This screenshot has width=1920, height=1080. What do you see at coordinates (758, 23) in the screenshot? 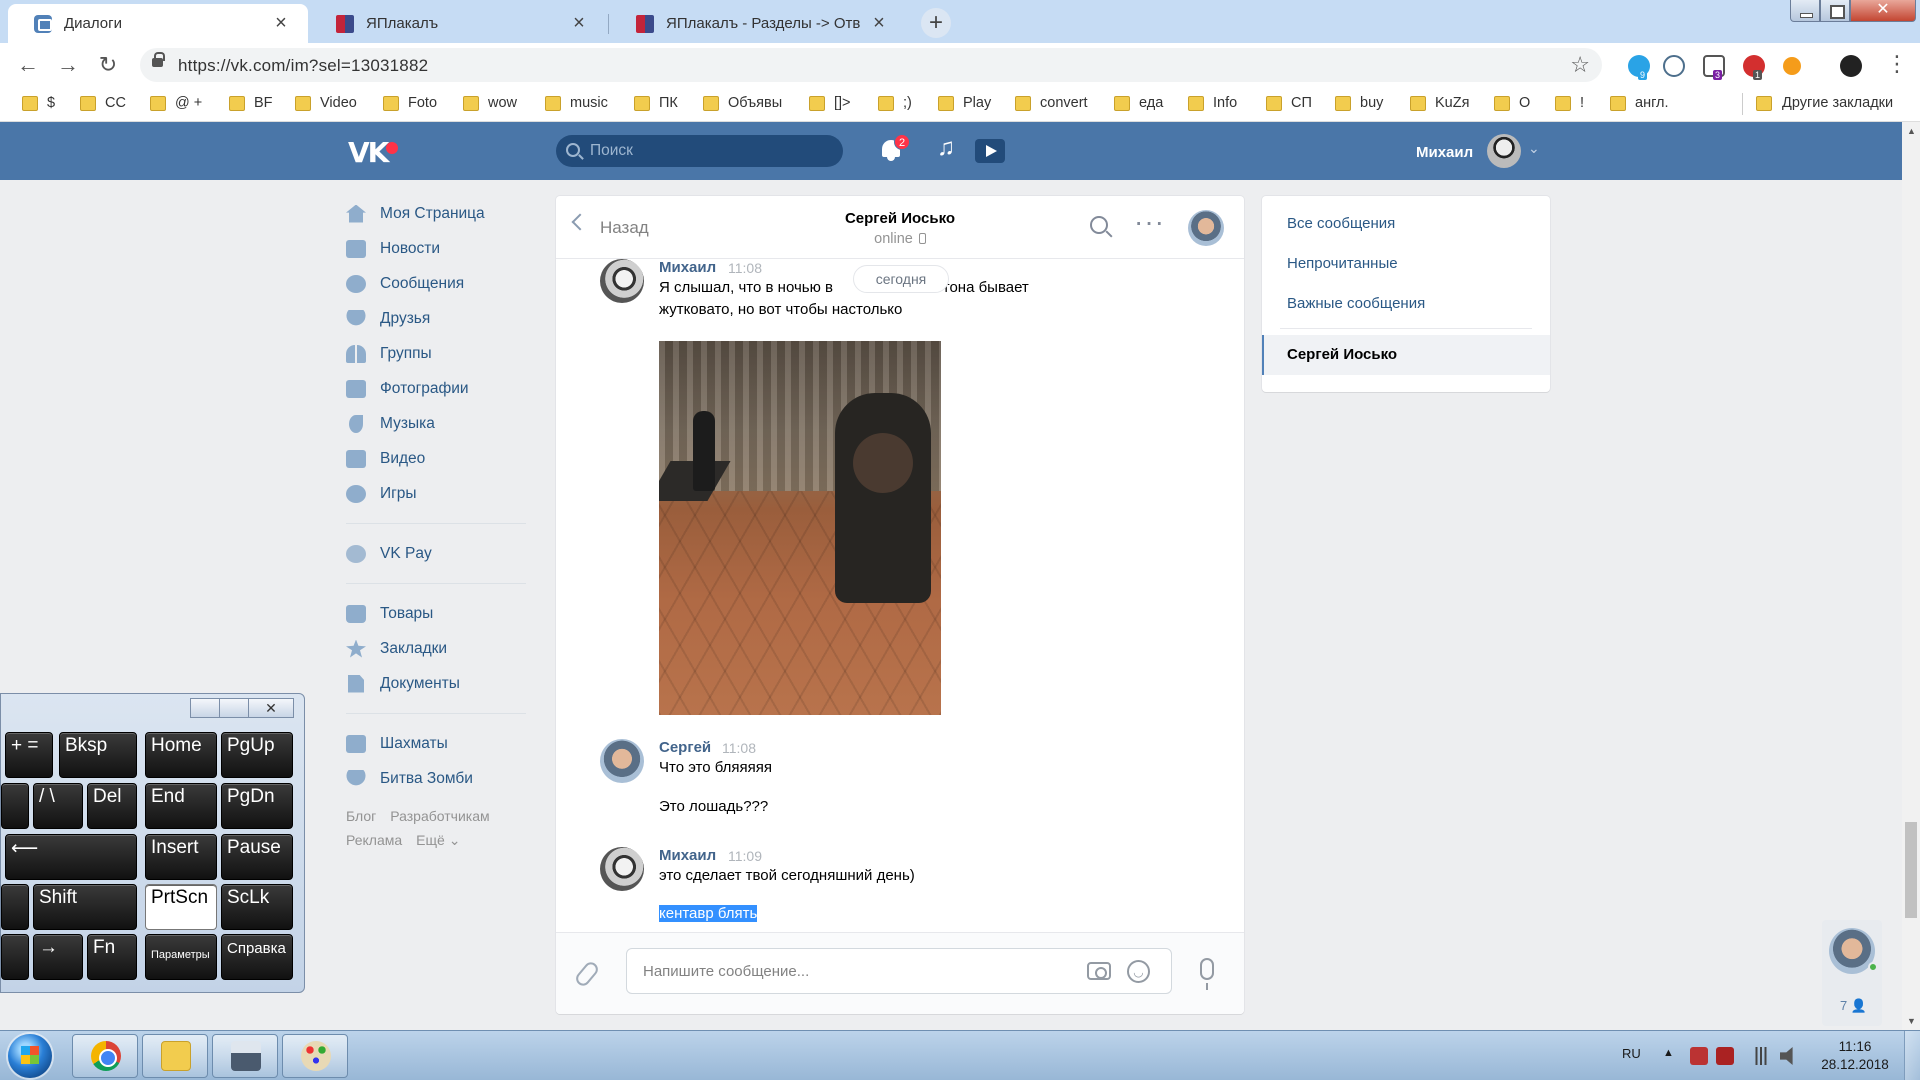
I see `tab-yaplakal-reply: ЯПлакалъ - Разделы -> Ответ в ×` at bounding box center [758, 23].